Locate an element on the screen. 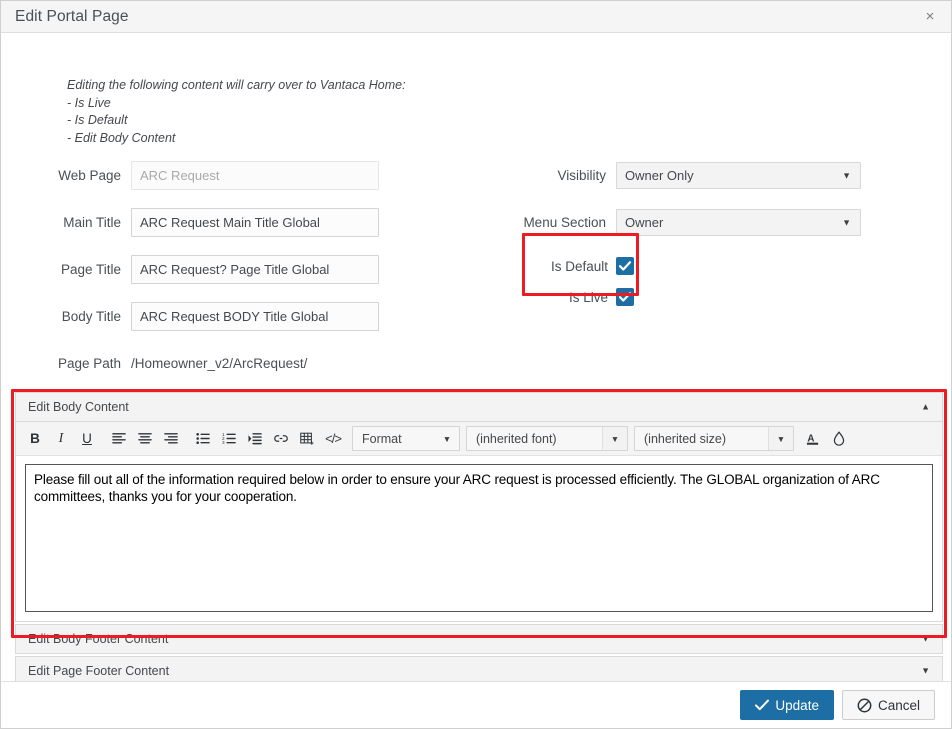 The height and width of the screenshot is (729, 952). body-title-input is located at coordinates (255, 316).